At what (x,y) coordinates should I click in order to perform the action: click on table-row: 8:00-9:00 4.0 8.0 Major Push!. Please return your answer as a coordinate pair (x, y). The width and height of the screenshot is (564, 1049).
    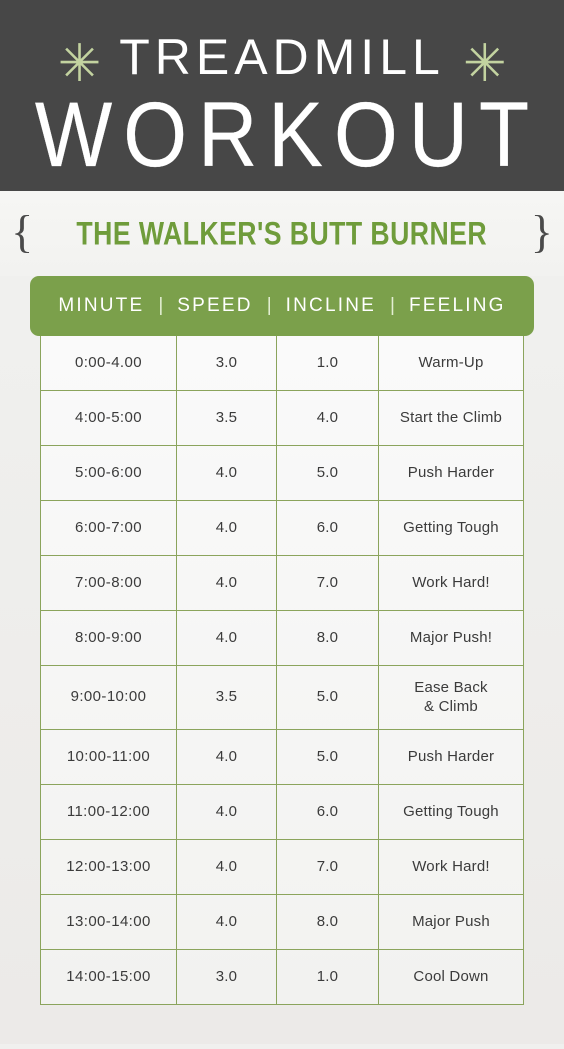
    Looking at the image, I should click on (282, 637).